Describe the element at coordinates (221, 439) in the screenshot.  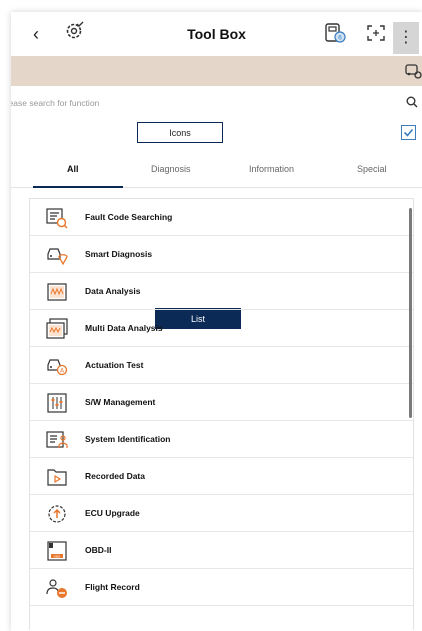
I see `list-item: System Identification` at that location.